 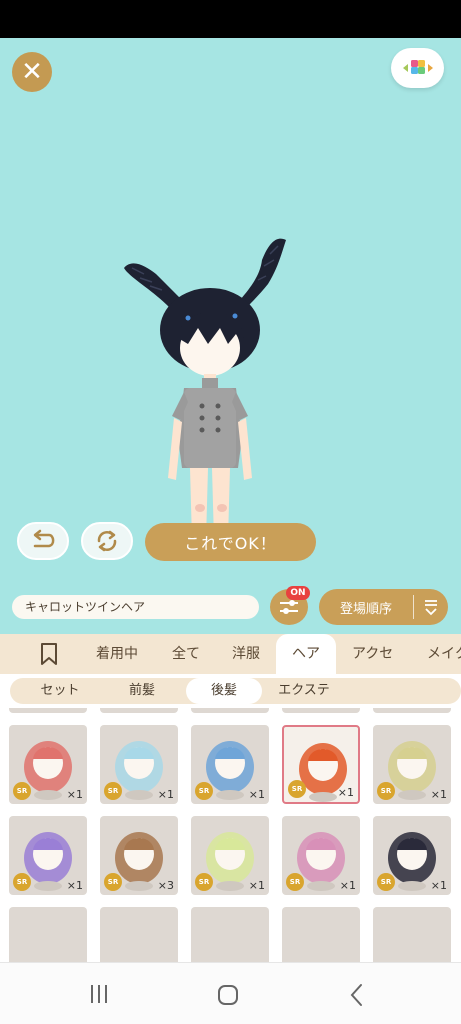 What do you see at coordinates (230, 654) in the screenshot?
I see `category-tabs: 着用中 全て 洋服 ヘア アクセ メイク` at bounding box center [230, 654].